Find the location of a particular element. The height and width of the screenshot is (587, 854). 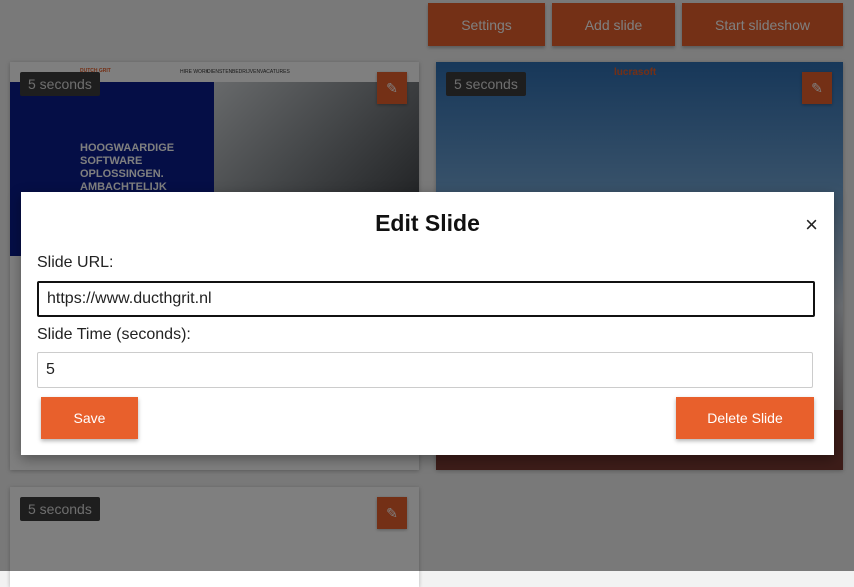

close-icon: × is located at coordinates (811, 225).